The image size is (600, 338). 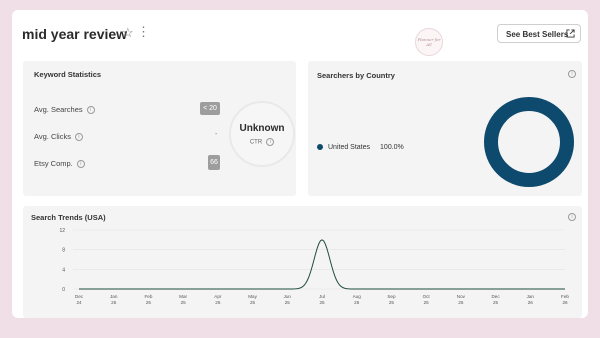 I want to click on shop-logo: Planner for All, so click(x=429, y=42).